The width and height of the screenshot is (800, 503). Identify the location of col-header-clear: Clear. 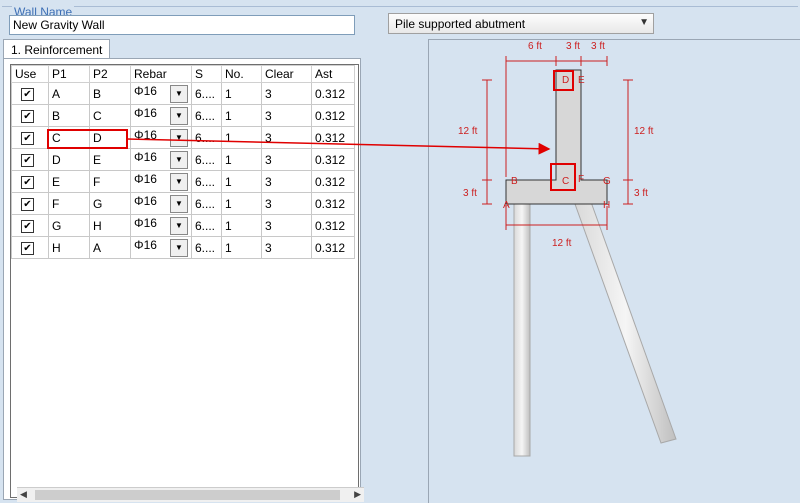
(286, 74).